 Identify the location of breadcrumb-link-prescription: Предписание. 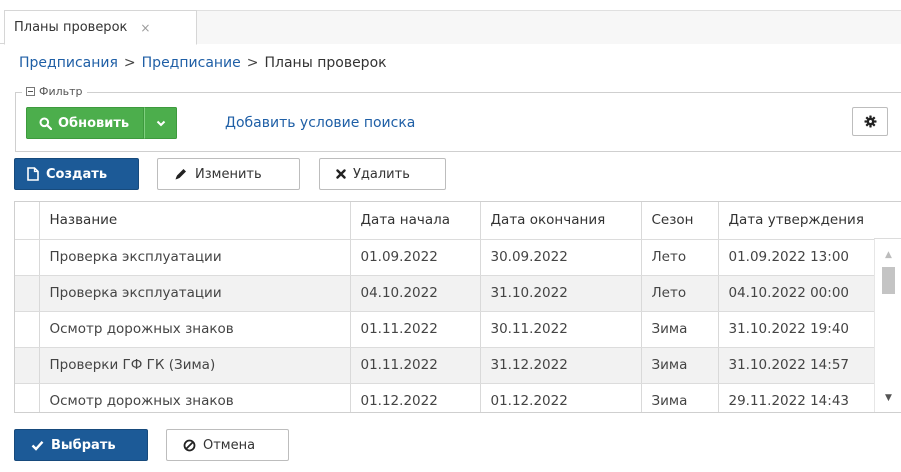
(191, 63).